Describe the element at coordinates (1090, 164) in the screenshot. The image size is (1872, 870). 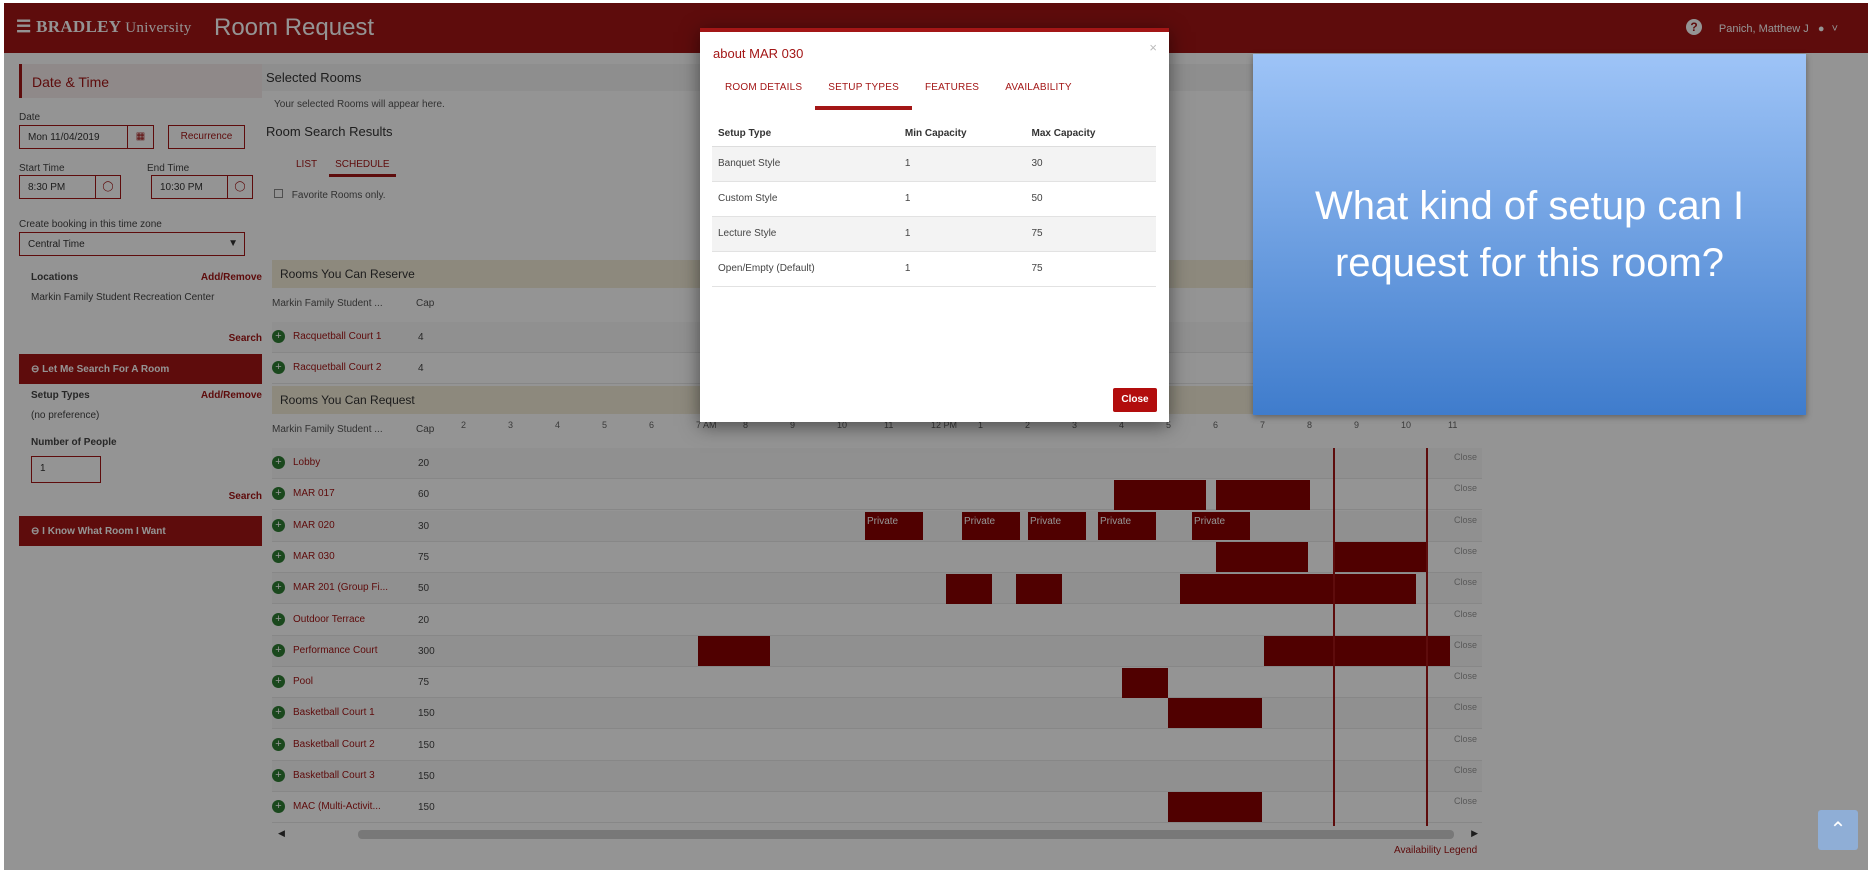
I see `max-capacity-cell: 30` at that location.